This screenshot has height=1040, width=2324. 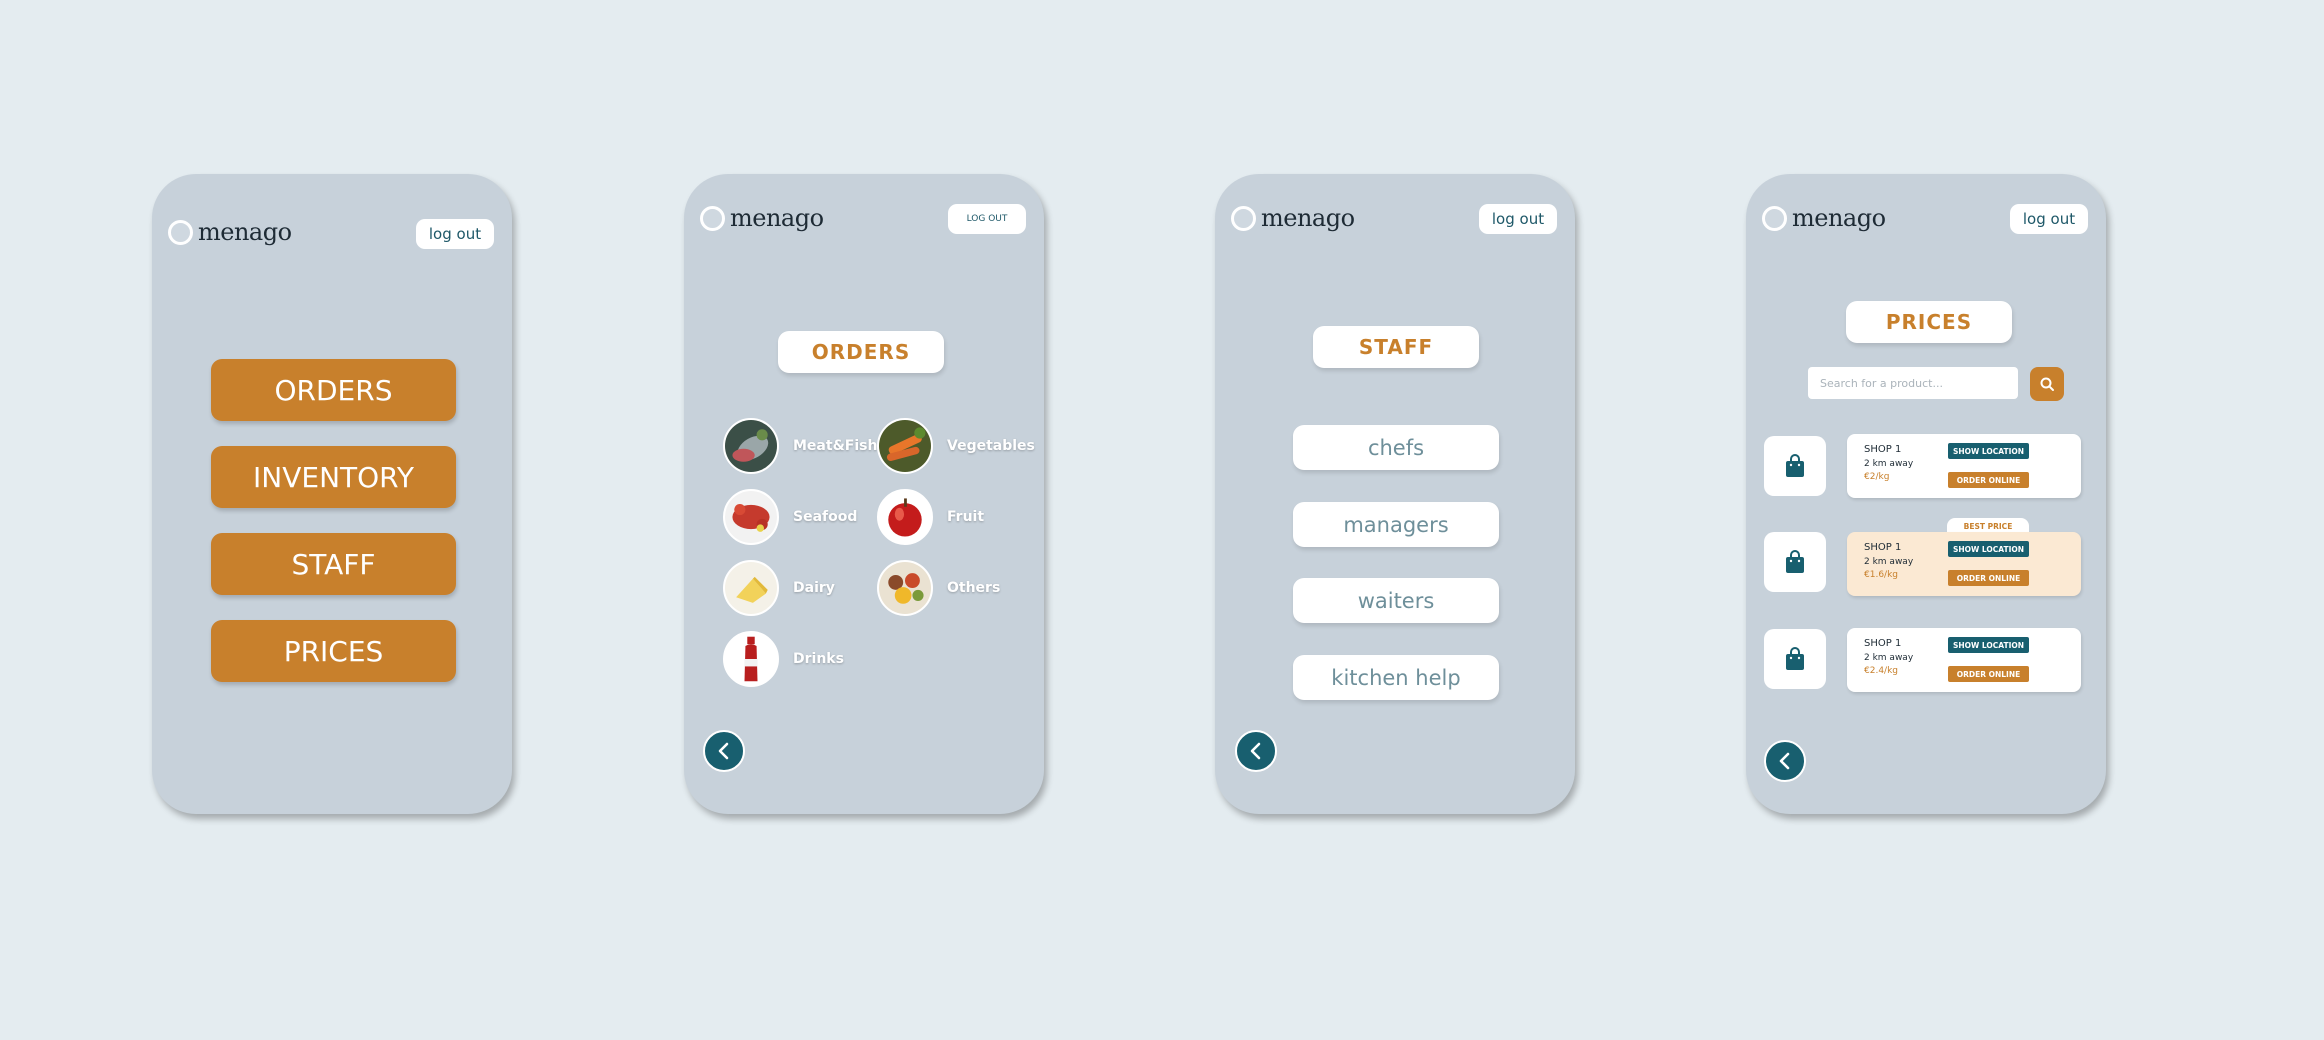 What do you see at coordinates (751, 446) in the screenshot?
I see `meat-fish-icon` at bounding box center [751, 446].